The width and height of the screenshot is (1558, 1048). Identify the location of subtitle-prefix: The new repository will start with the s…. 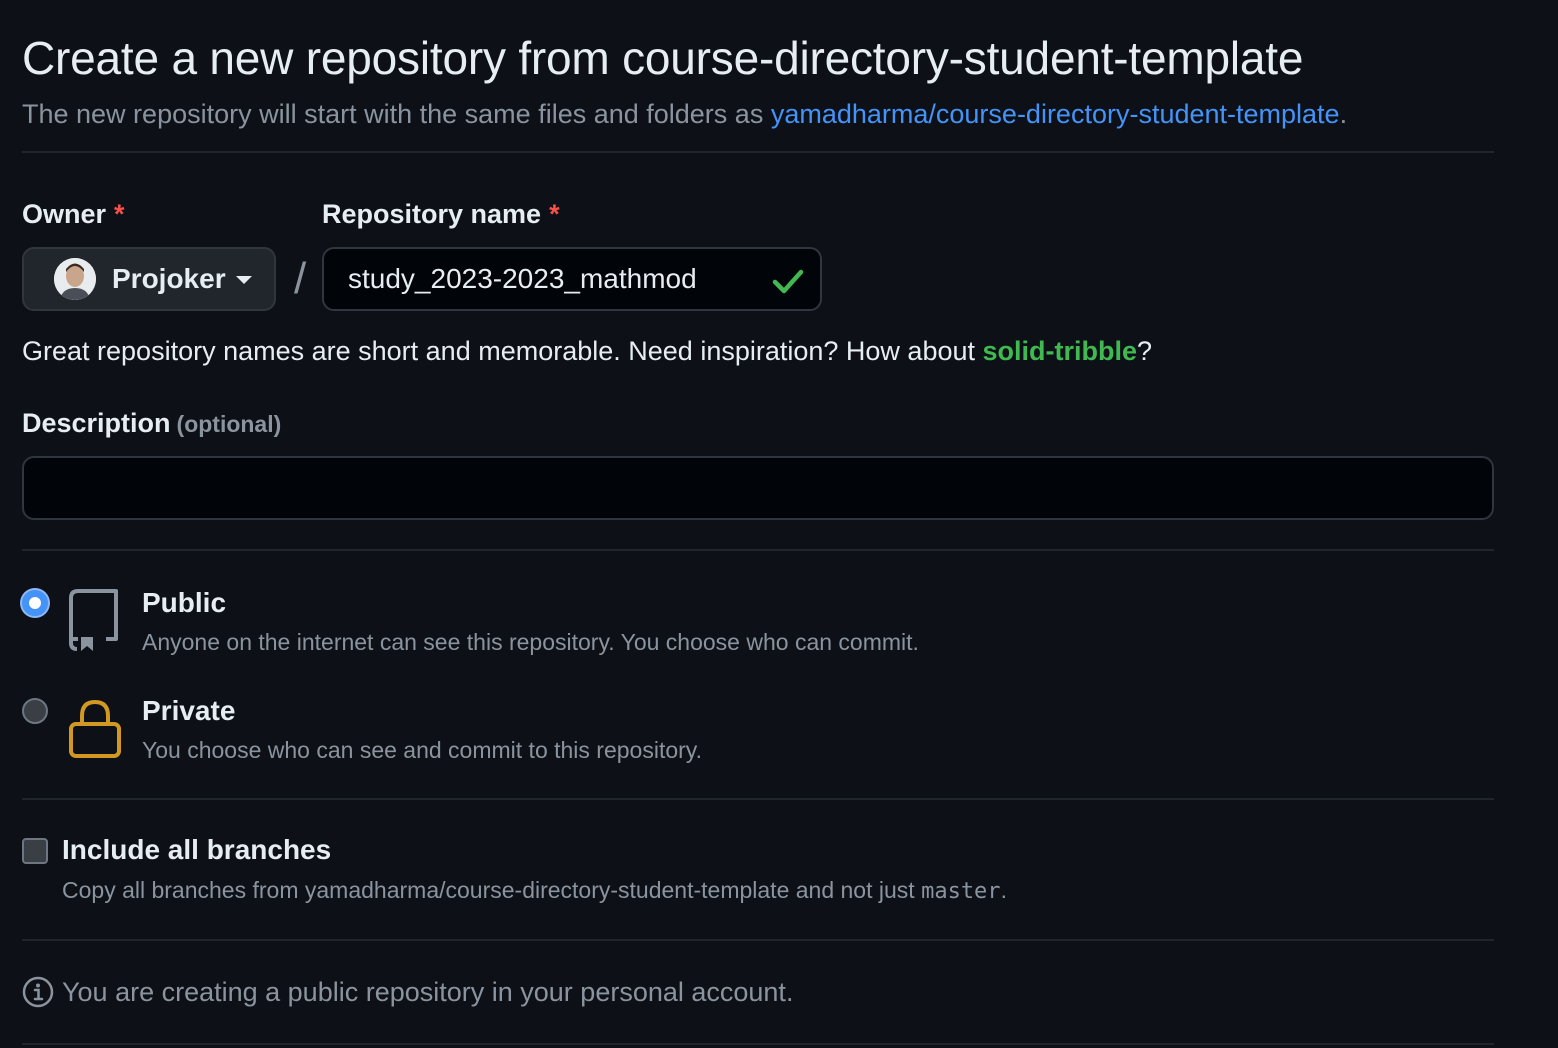
(396, 114).